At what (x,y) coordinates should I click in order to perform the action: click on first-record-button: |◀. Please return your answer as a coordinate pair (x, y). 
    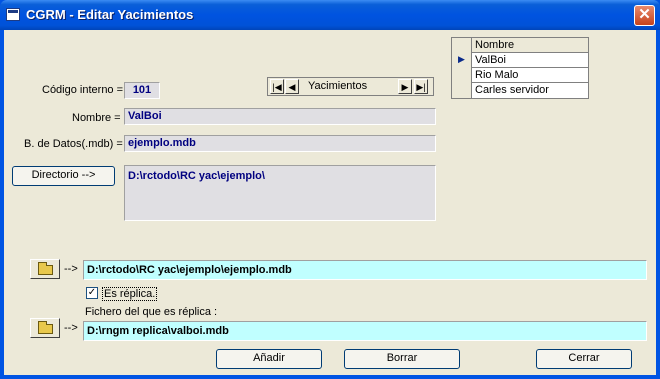
    Looking at the image, I should click on (277, 86).